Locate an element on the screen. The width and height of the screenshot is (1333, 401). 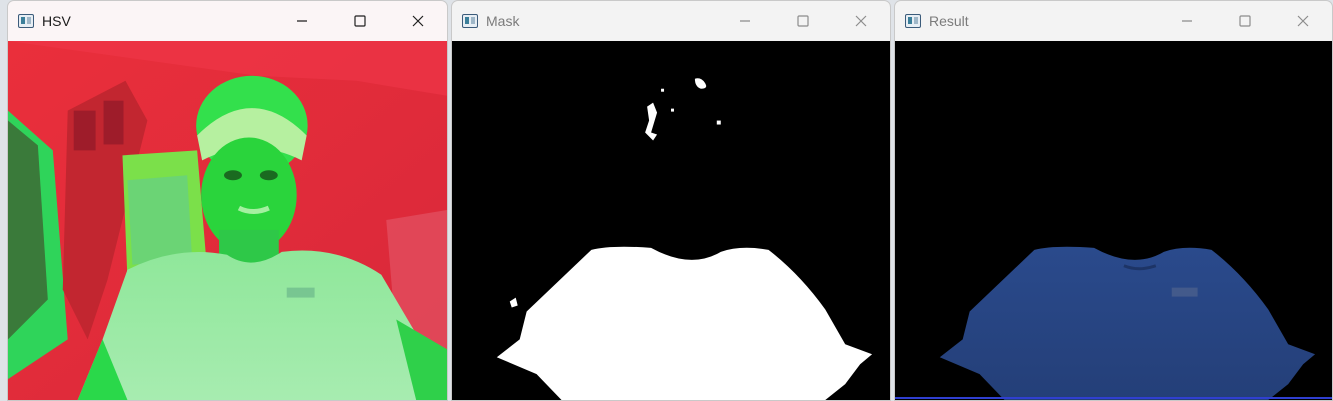
mask-titlebar: Mask is located at coordinates (671, 21).